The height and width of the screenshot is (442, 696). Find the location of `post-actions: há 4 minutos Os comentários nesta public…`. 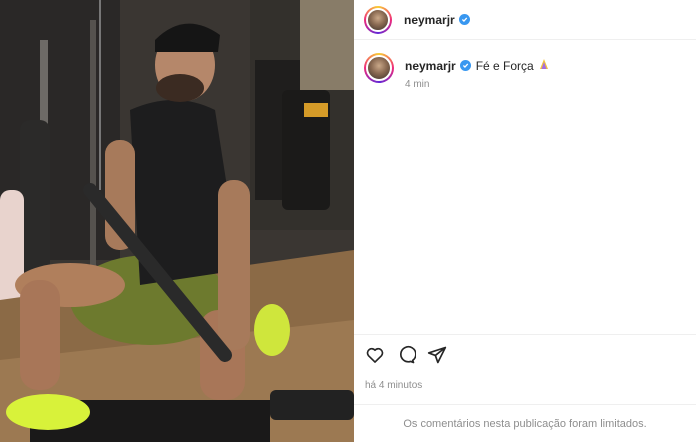

post-actions: há 4 minutos Os comentários nesta public… is located at coordinates (525, 388).